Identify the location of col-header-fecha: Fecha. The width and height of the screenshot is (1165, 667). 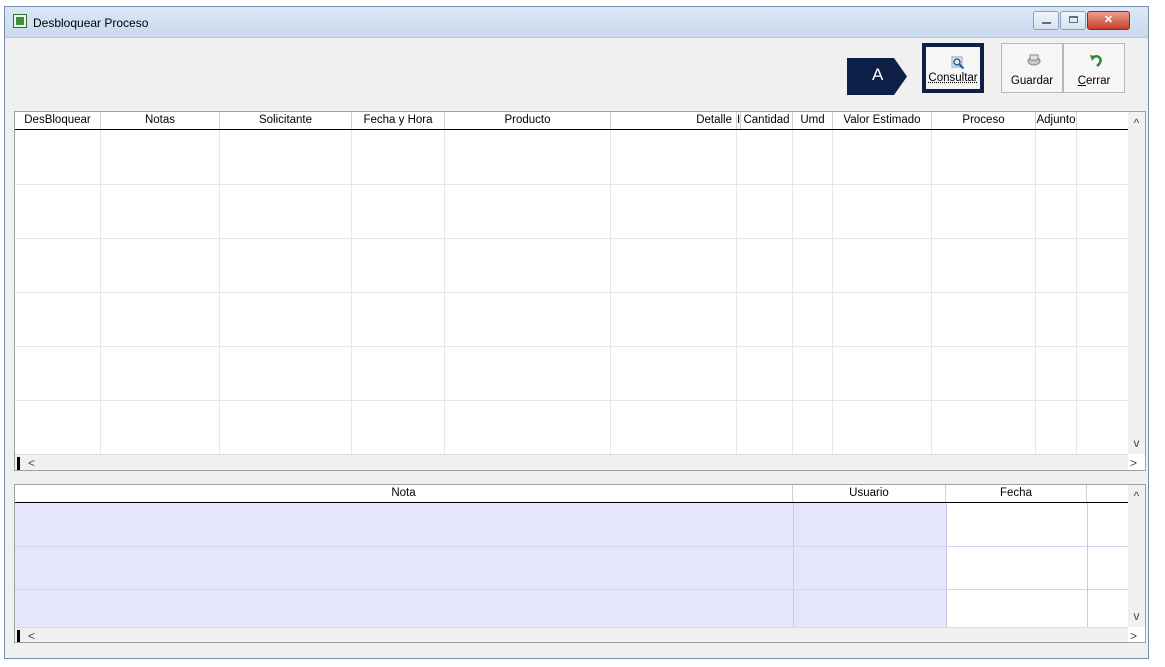
(1016, 493).